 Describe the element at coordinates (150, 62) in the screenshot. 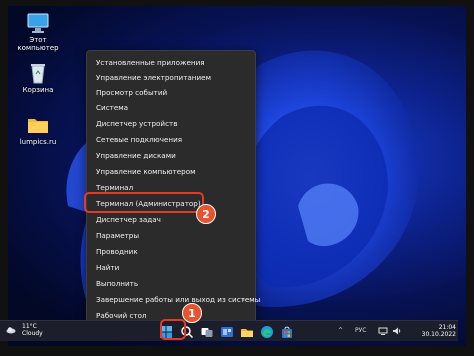

I see `menu-item-label: Установленные приложения` at that location.